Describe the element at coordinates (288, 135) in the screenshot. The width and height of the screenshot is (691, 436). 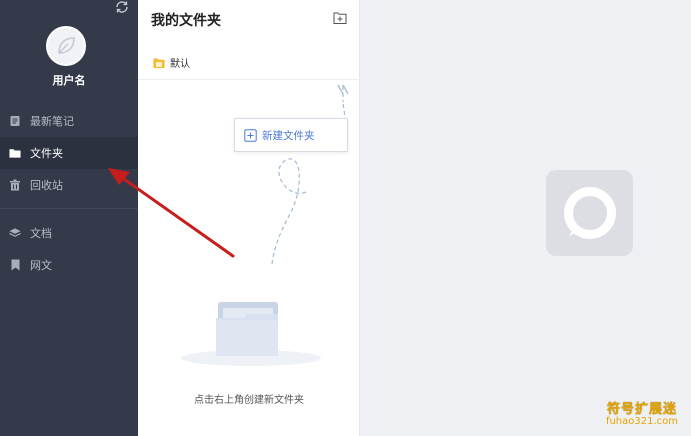
I see `new-folder-label: 新建文件夹` at that location.